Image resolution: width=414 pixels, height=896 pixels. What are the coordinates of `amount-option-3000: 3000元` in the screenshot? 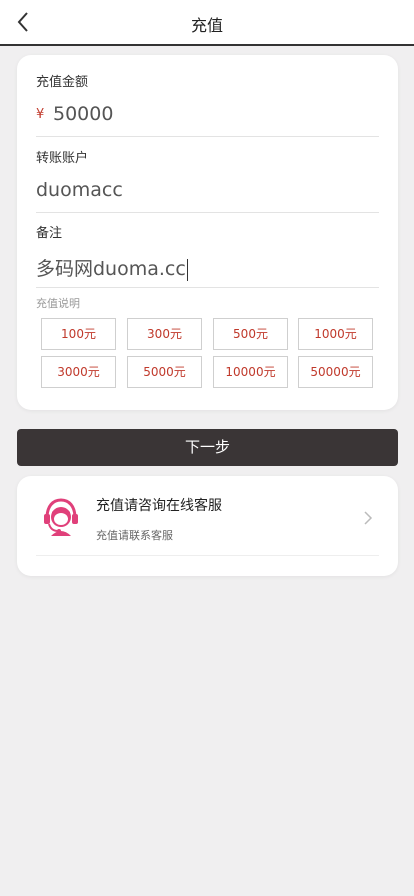 It's located at (78, 372).